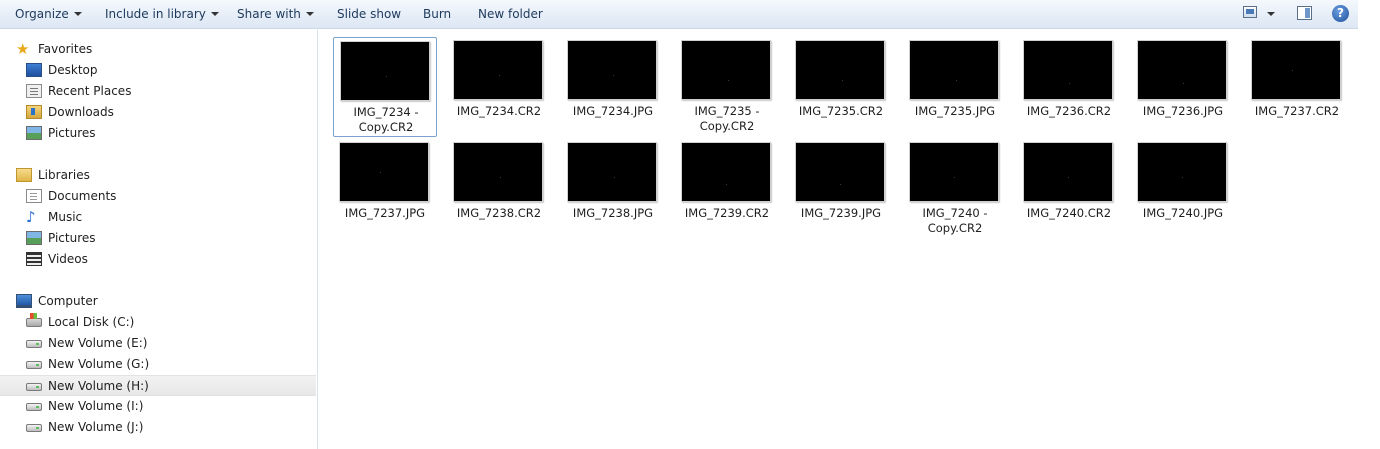  I want to click on videos-icon, so click(34, 259).